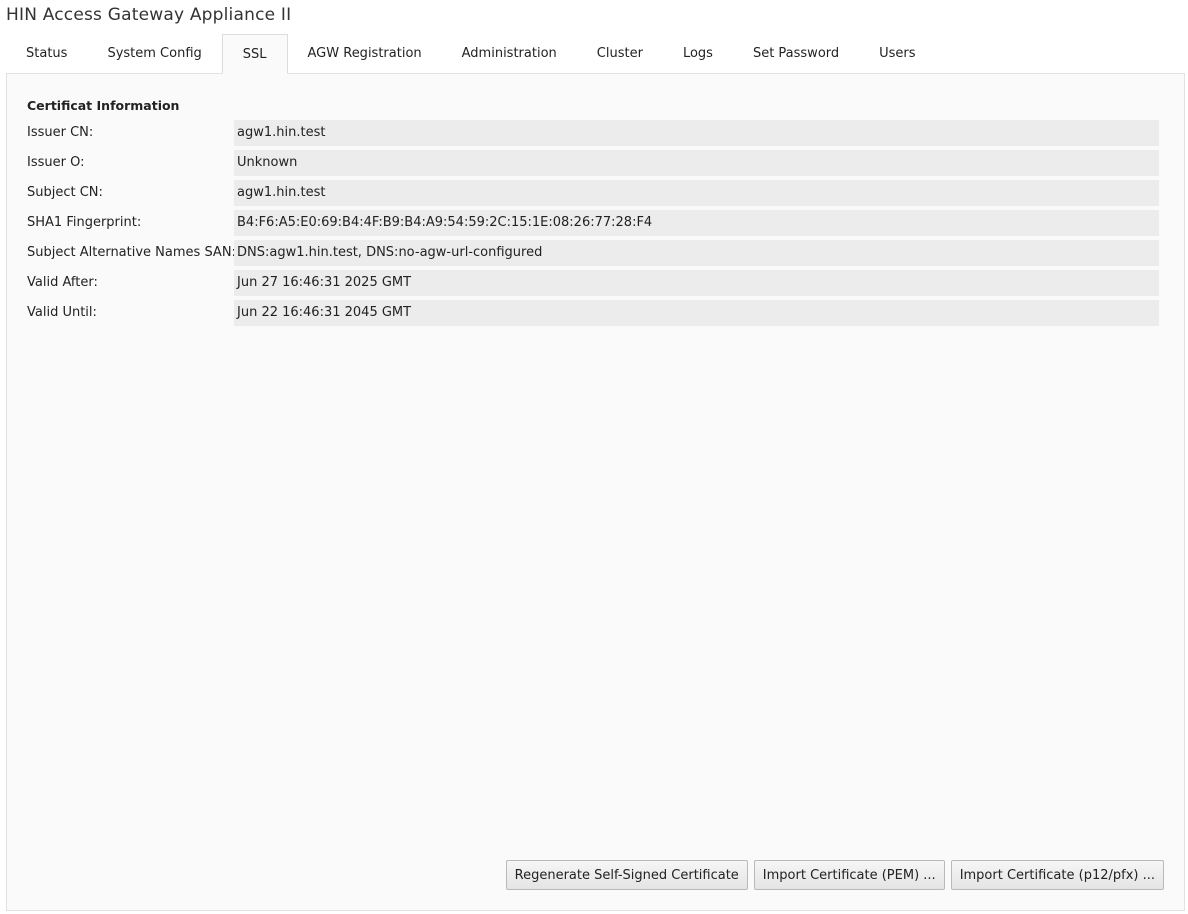  Describe the element at coordinates (154, 54) in the screenshot. I see `tab-system-config: System Config` at that location.